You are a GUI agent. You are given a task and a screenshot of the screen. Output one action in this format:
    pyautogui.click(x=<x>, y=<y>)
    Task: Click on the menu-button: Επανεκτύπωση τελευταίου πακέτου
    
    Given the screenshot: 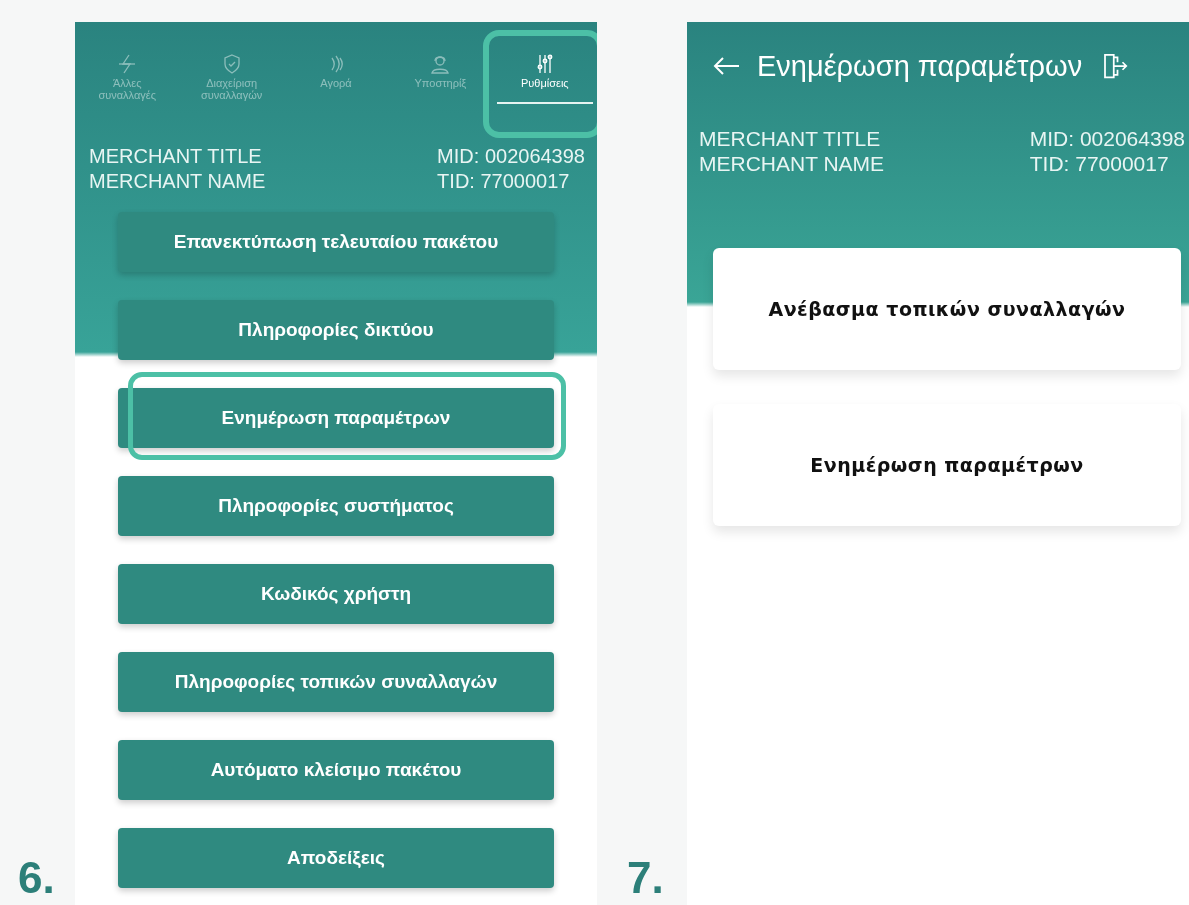 What is the action you would take?
    pyautogui.click(x=336, y=242)
    